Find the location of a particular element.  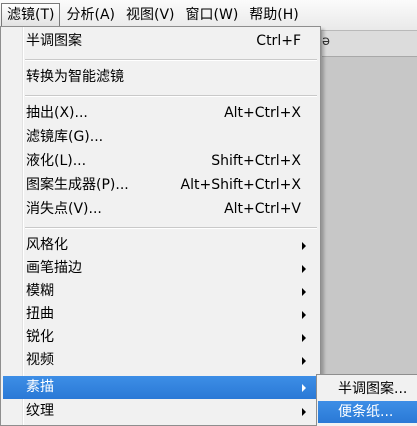

menu-item-label: 画笔描边 is located at coordinates (54, 268).